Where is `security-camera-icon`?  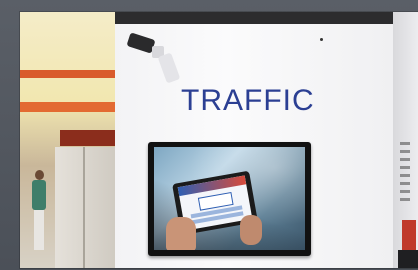
security-camera-icon is located at coordinates (157, 62).